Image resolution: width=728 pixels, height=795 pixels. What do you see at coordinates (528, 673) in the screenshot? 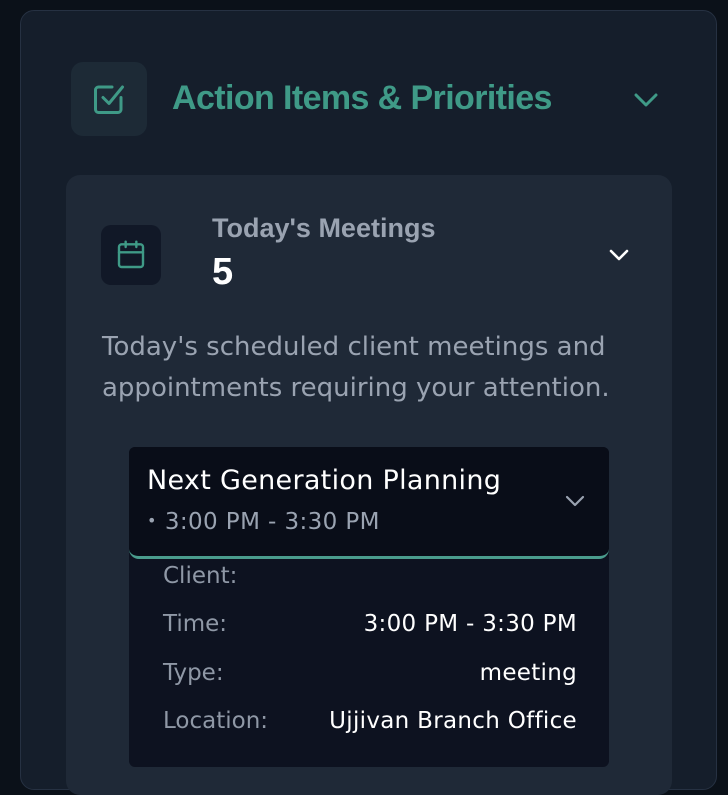
I see `detail-value: meeting` at bounding box center [528, 673].